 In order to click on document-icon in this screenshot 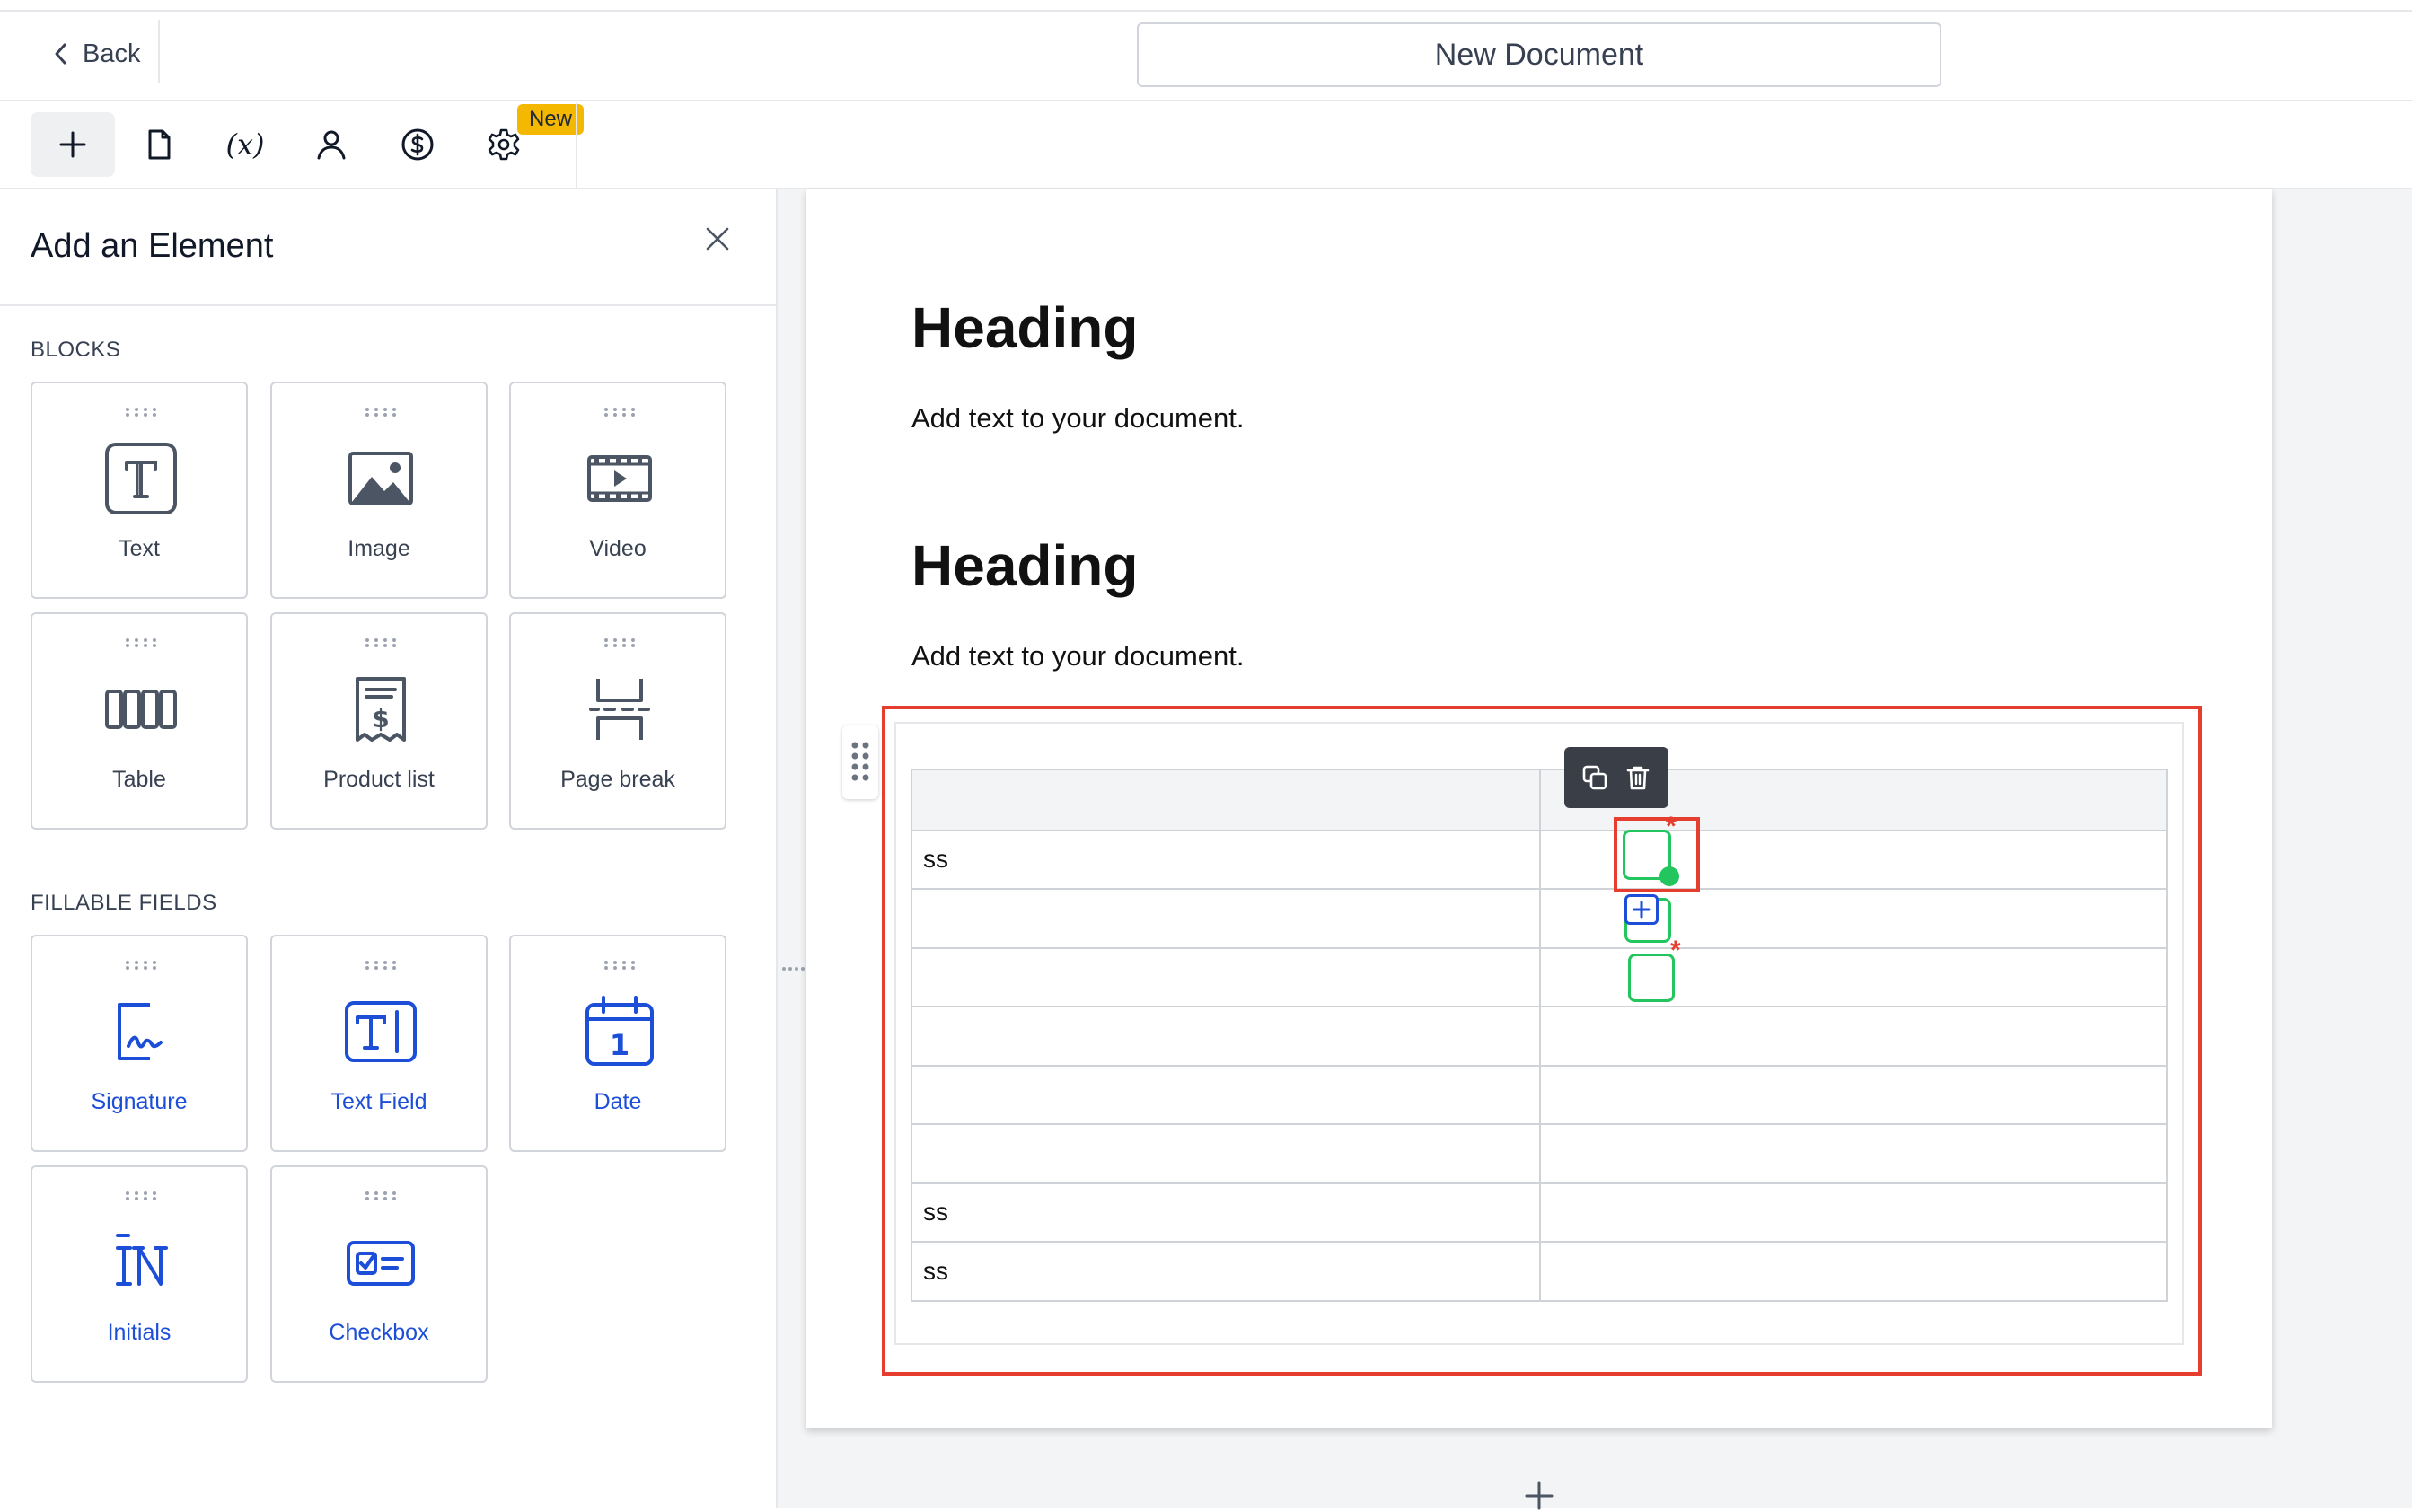, I will do `click(159, 144)`.